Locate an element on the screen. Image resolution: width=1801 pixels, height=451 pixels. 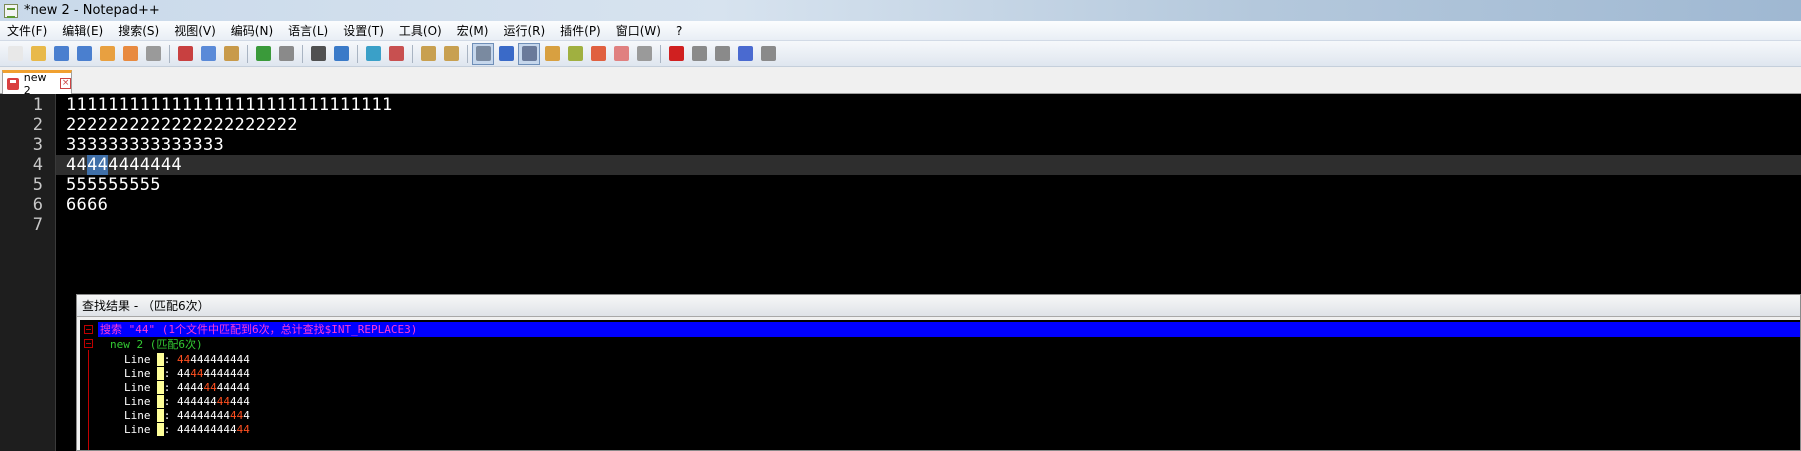
result-before: 444444 is located at coordinates (197, 401).